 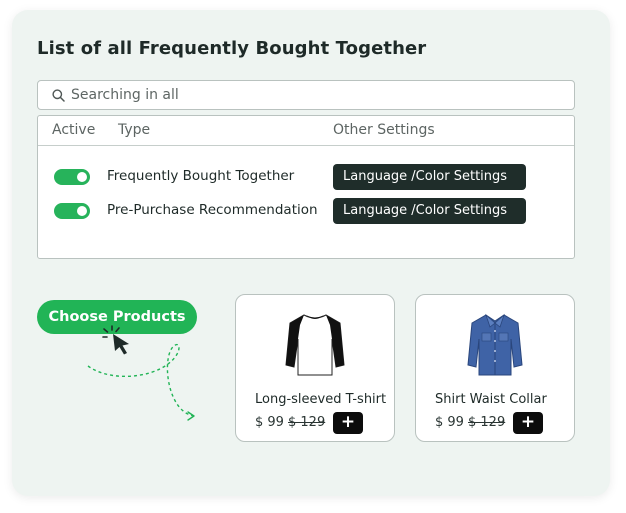 What do you see at coordinates (212, 210) in the screenshot?
I see `row-type: Pre-Purchase Recommendation` at bounding box center [212, 210].